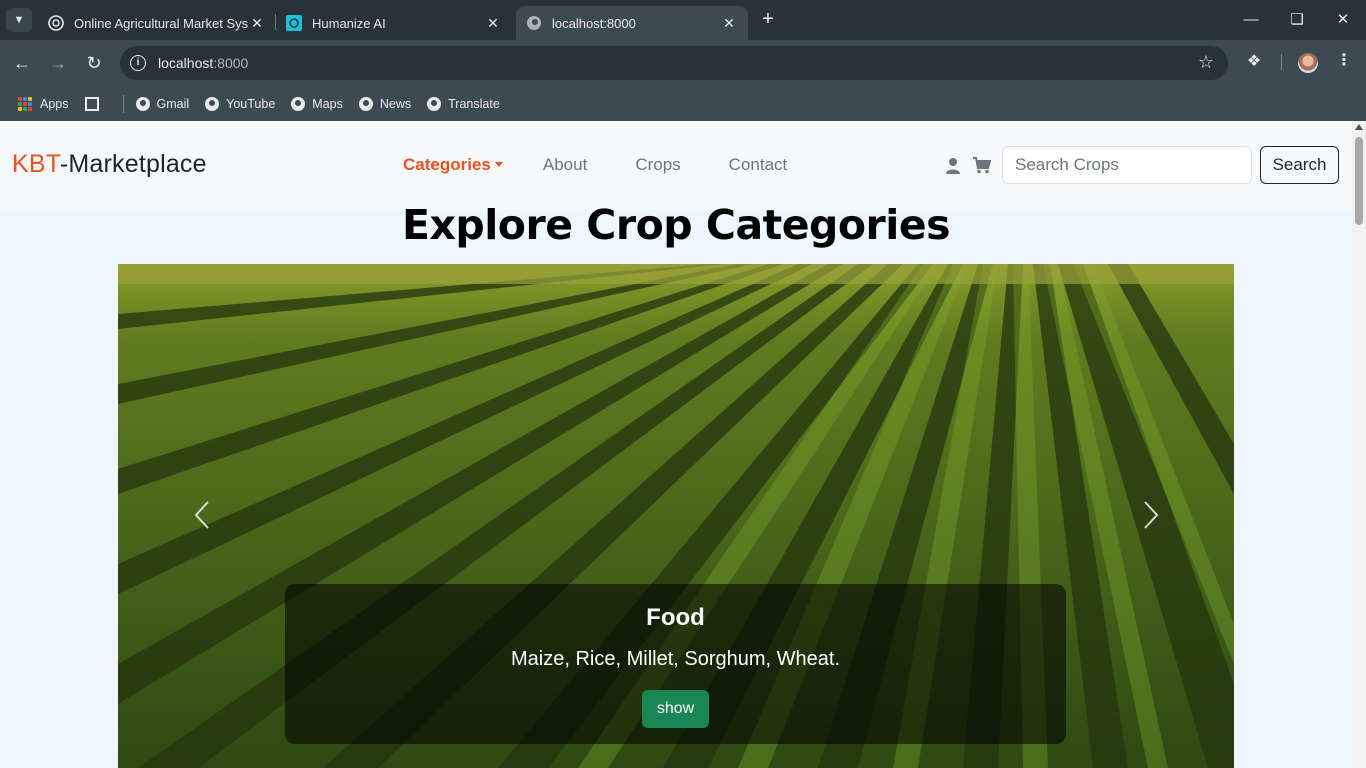  What do you see at coordinates (594, 23) in the screenshot?
I see `tab-title: localhost:8000` at bounding box center [594, 23].